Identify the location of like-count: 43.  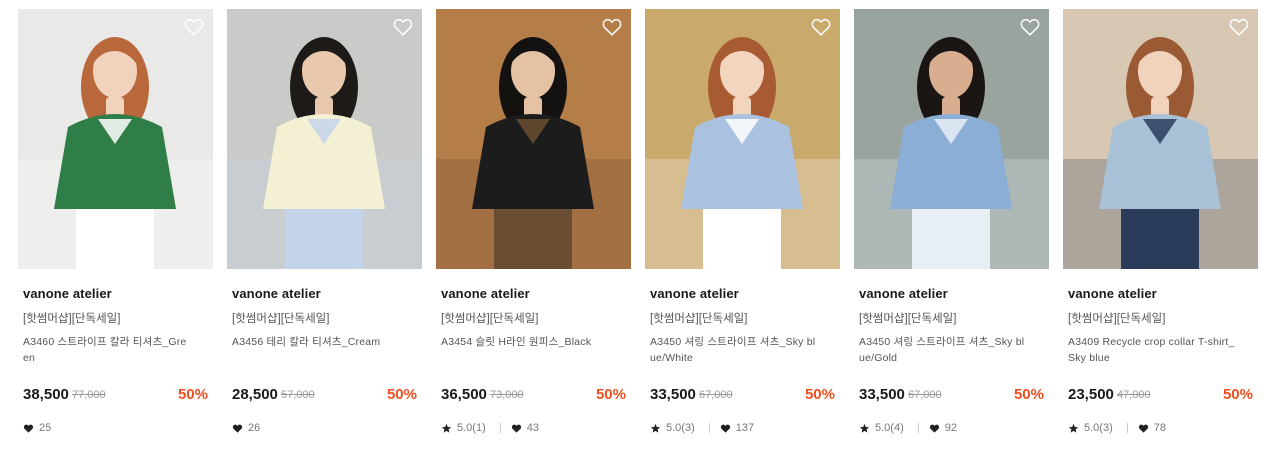
(532, 428).